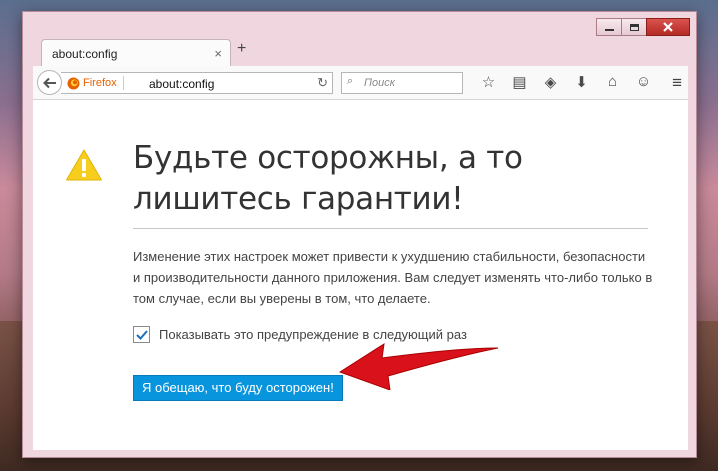  What do you see at coordinates (488, 82) in the screenshot?
I see `bookmark-star-icon: ☆` at bounding box center [488, 82].